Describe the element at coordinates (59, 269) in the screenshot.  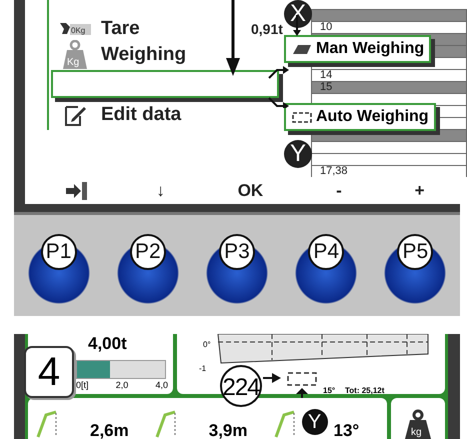
I see `push-button: P1` at that location.